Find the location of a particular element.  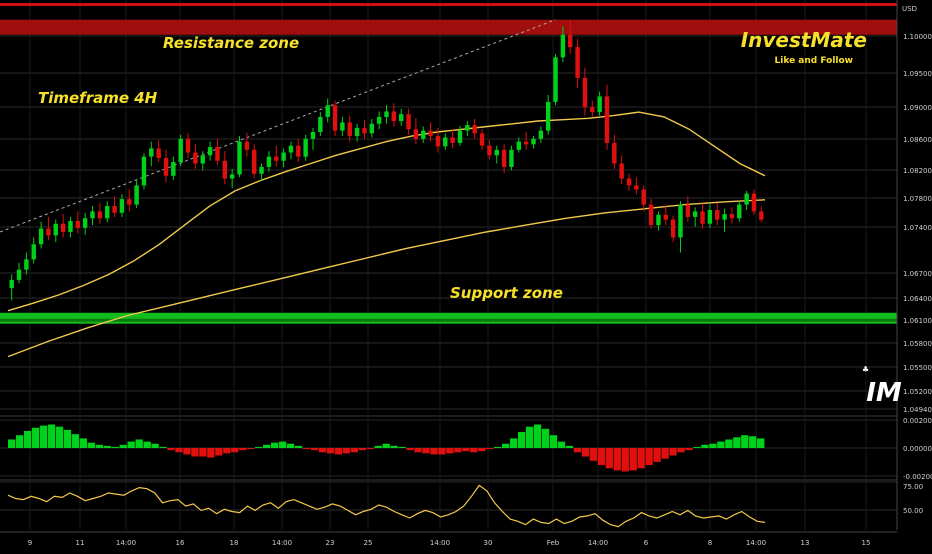

time-tick-label: 30 is located at coordinates (488, 543).